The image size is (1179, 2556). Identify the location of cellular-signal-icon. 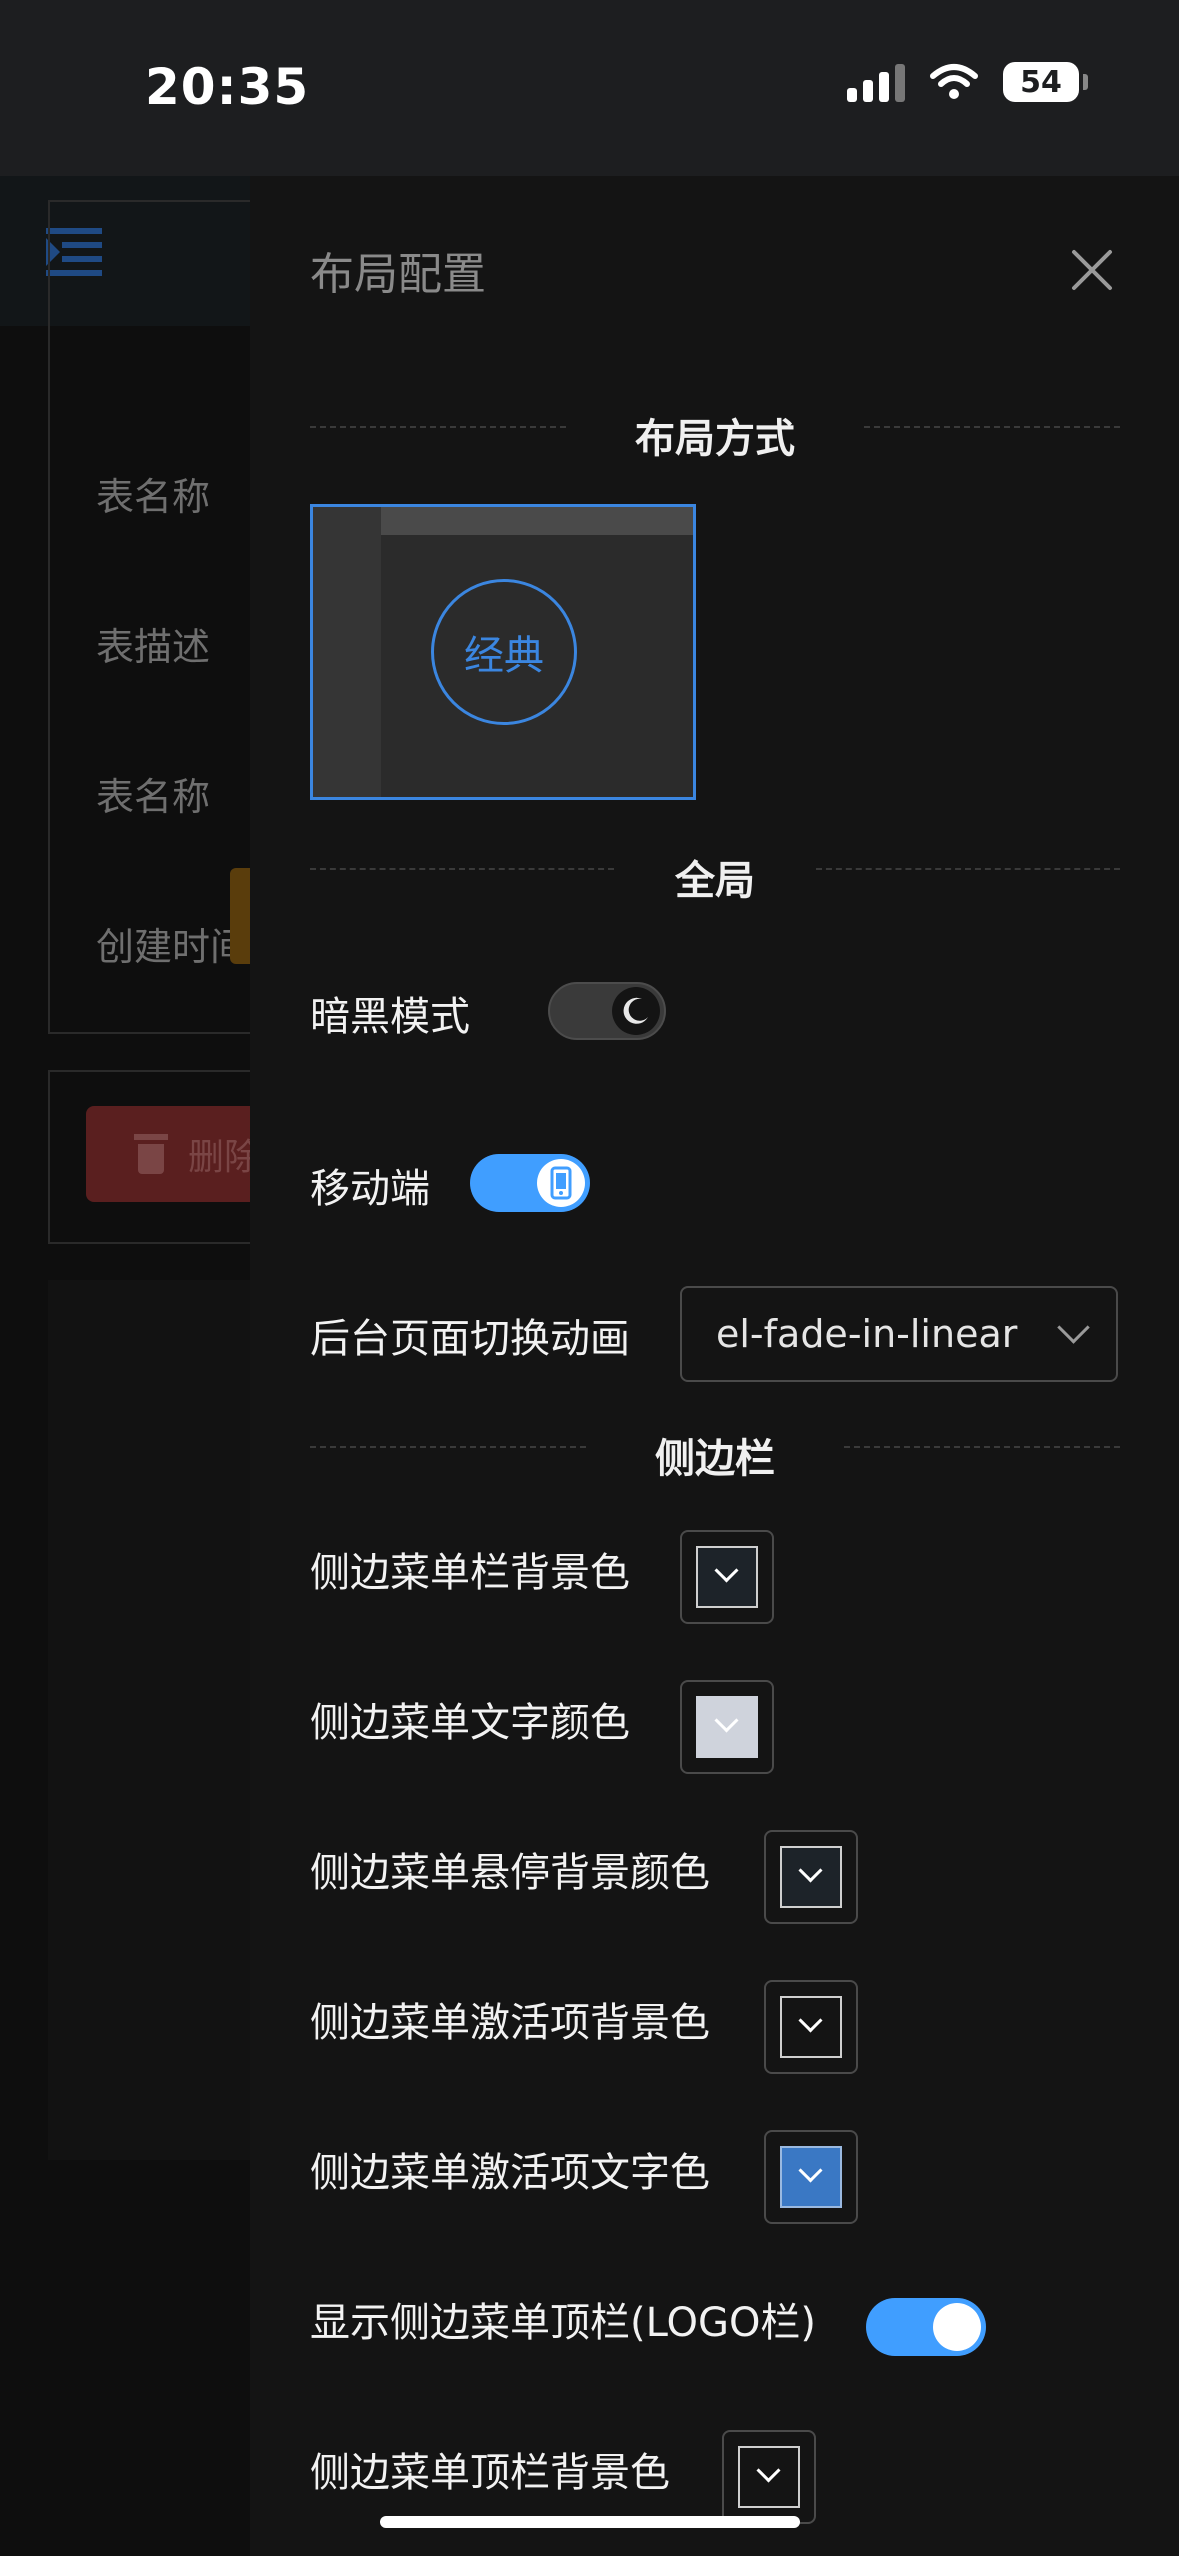
(876, 82).